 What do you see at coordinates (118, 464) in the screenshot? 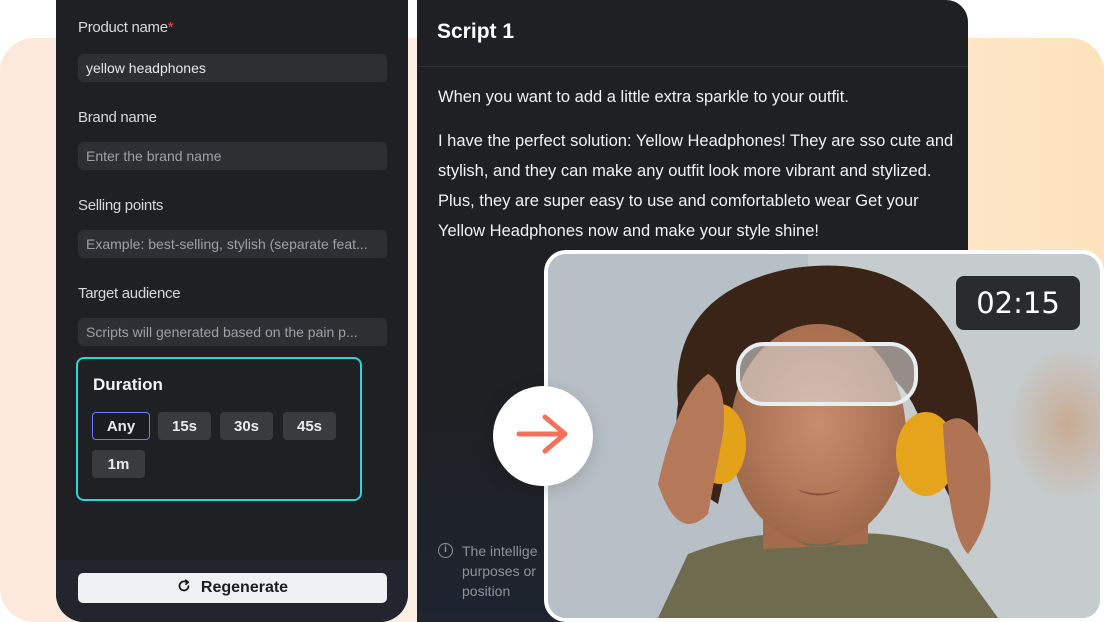
I see `duration-option-1m: 1m` at bounding box center [118, 464].